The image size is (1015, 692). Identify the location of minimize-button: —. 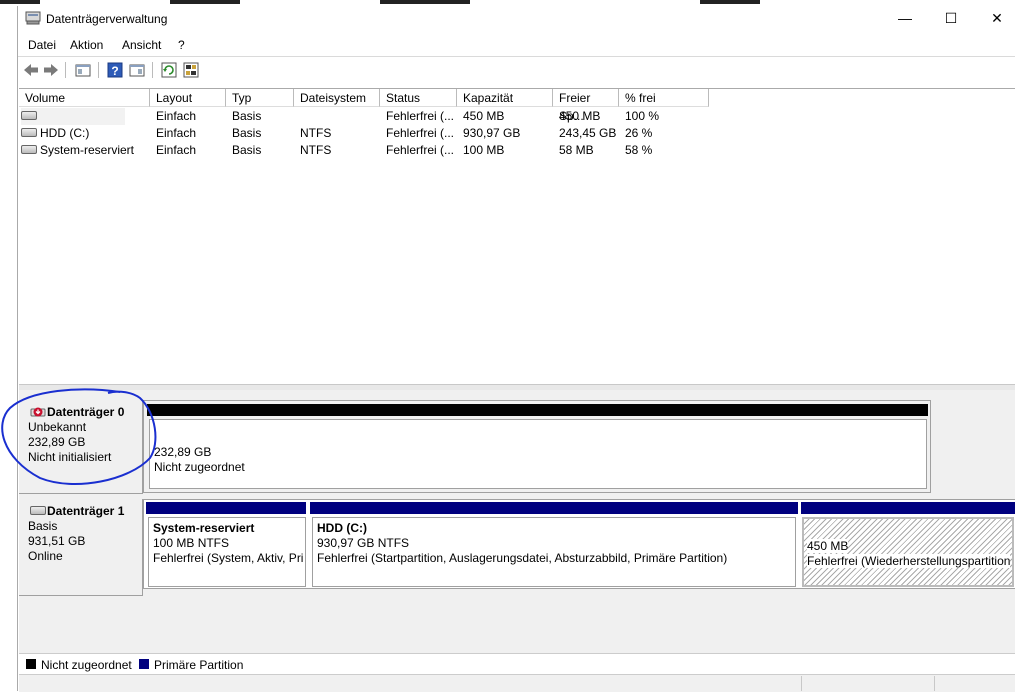
(905, 19).